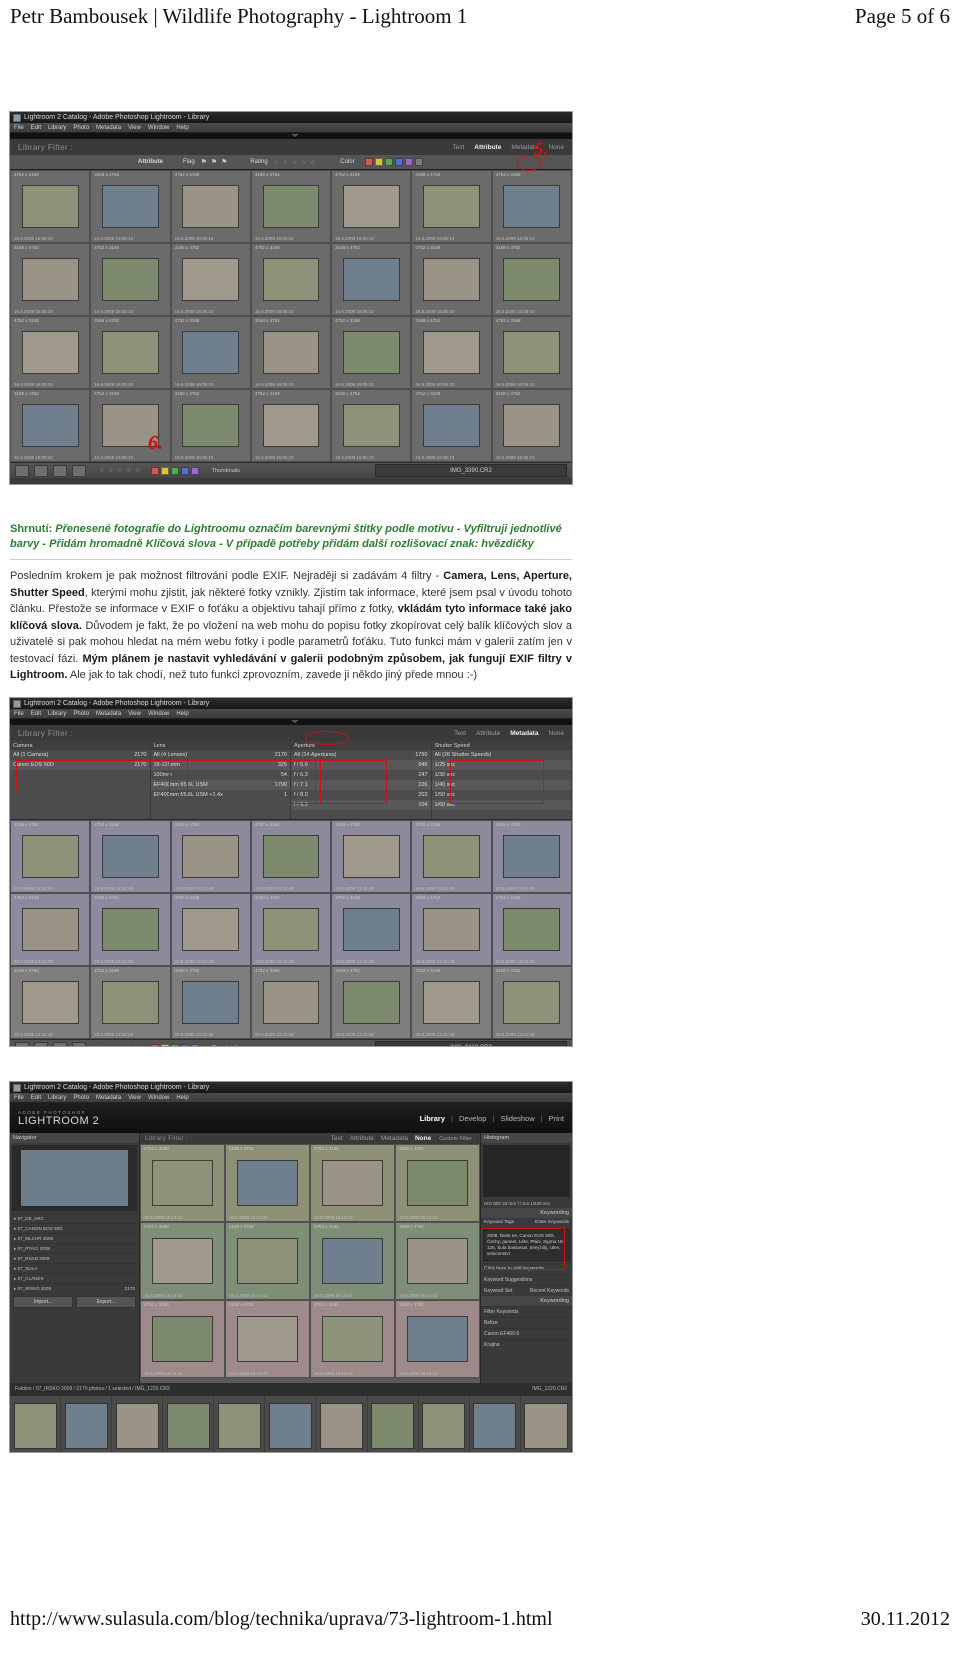 This screenshot has width=960, height=1654. What do you see at coordinates (58, 1118) in the screenshot?
I see `app-logo: ADOBE PHOTOSHOP LIGHTROOM 2` at bounding box center [58, 1118].